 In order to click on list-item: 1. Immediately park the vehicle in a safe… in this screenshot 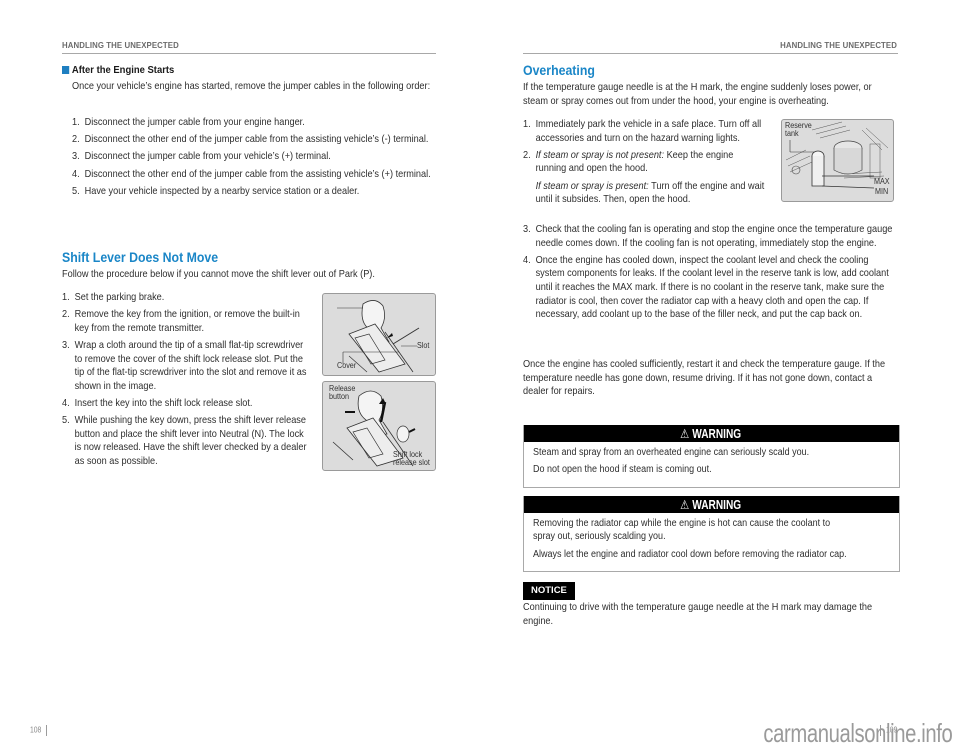, I will do `click(644, 131)`.